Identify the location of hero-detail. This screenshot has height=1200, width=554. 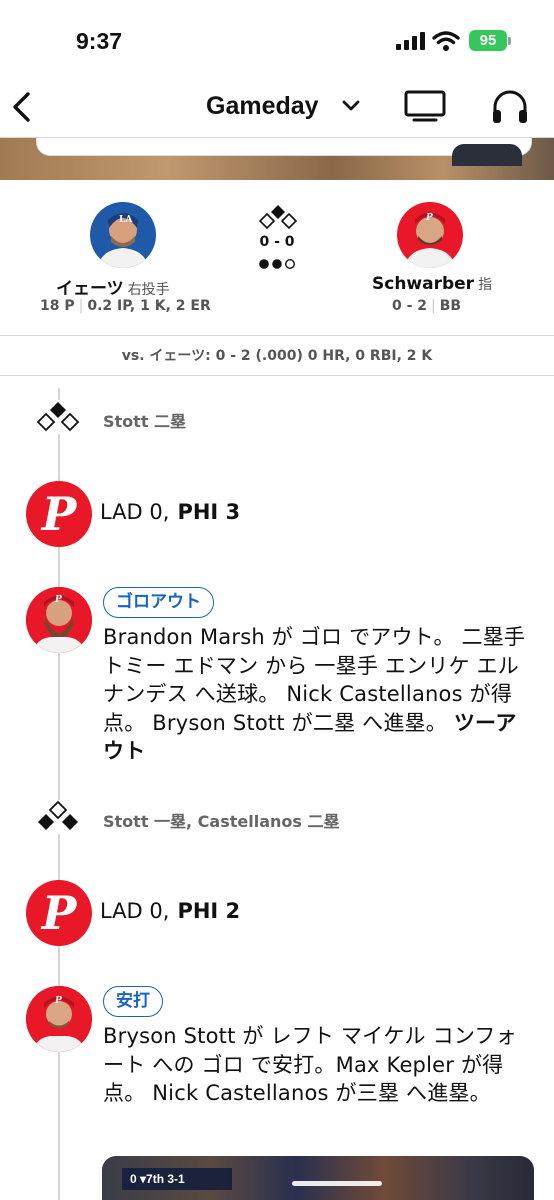
(487, 155).